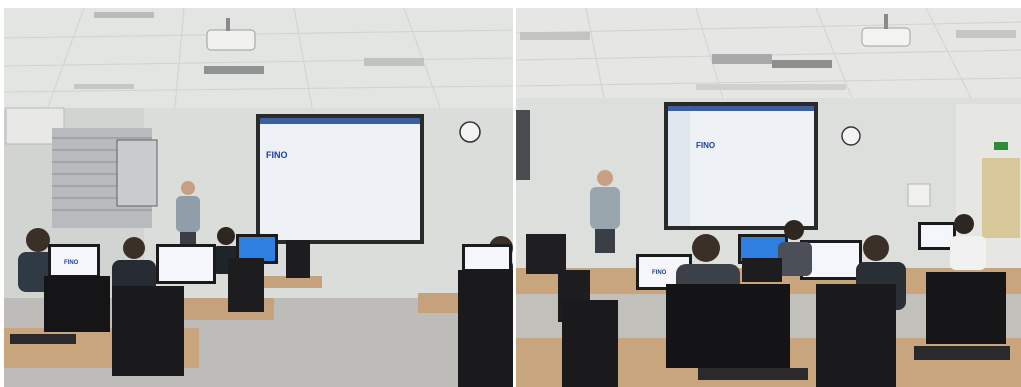 Image resolution: width=1021 pixels, height=387 pixels. I want to click on window-blinds, so click(105, 178).